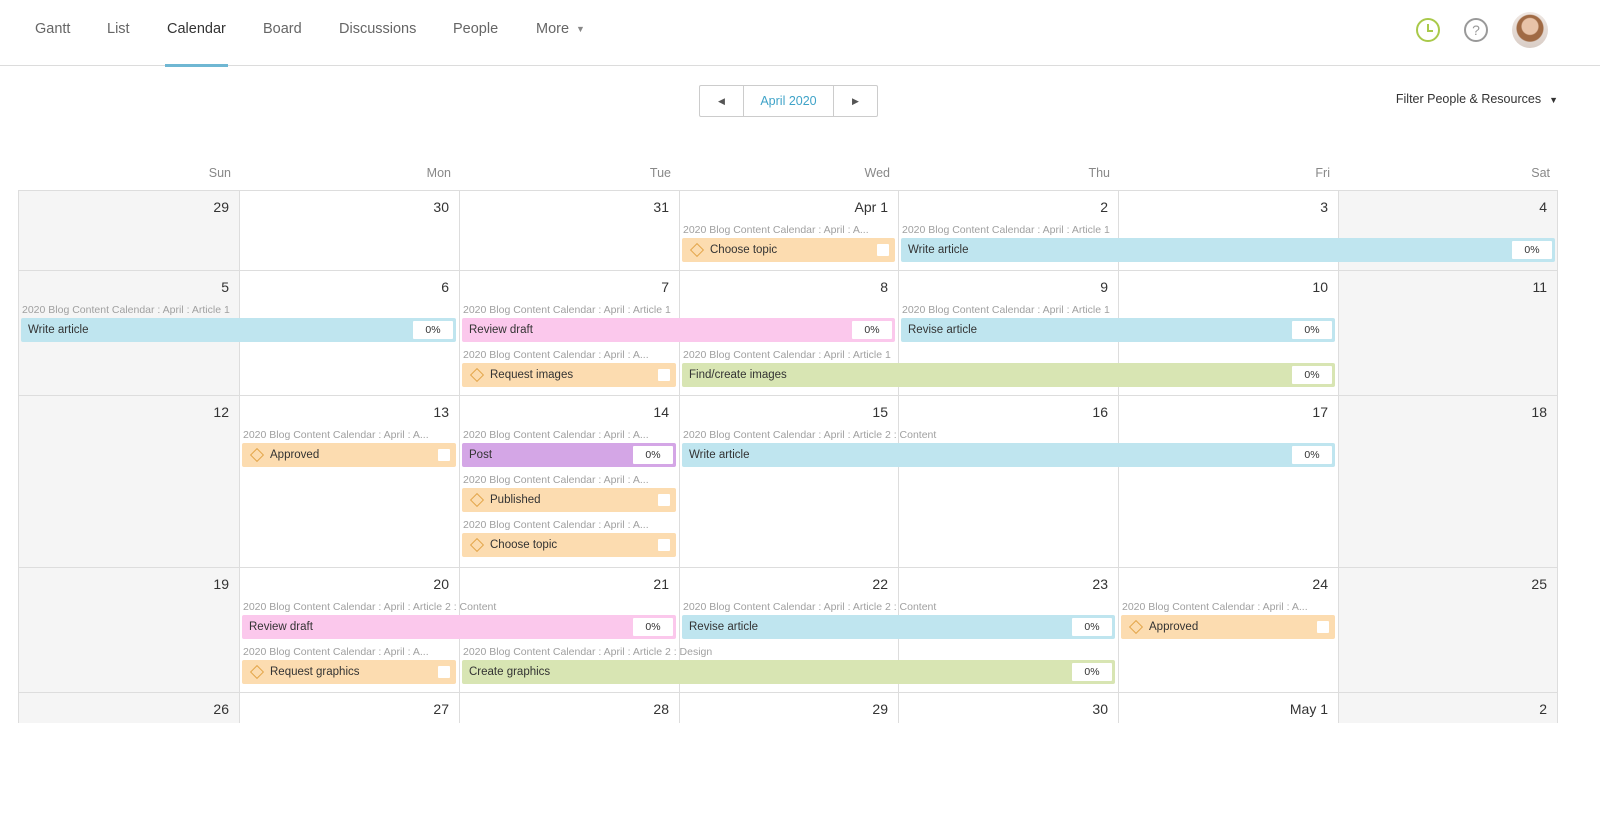 This screenshot has width=1600, height=814. I want to click on weekday-fri: Fri, so click(1322, 173).